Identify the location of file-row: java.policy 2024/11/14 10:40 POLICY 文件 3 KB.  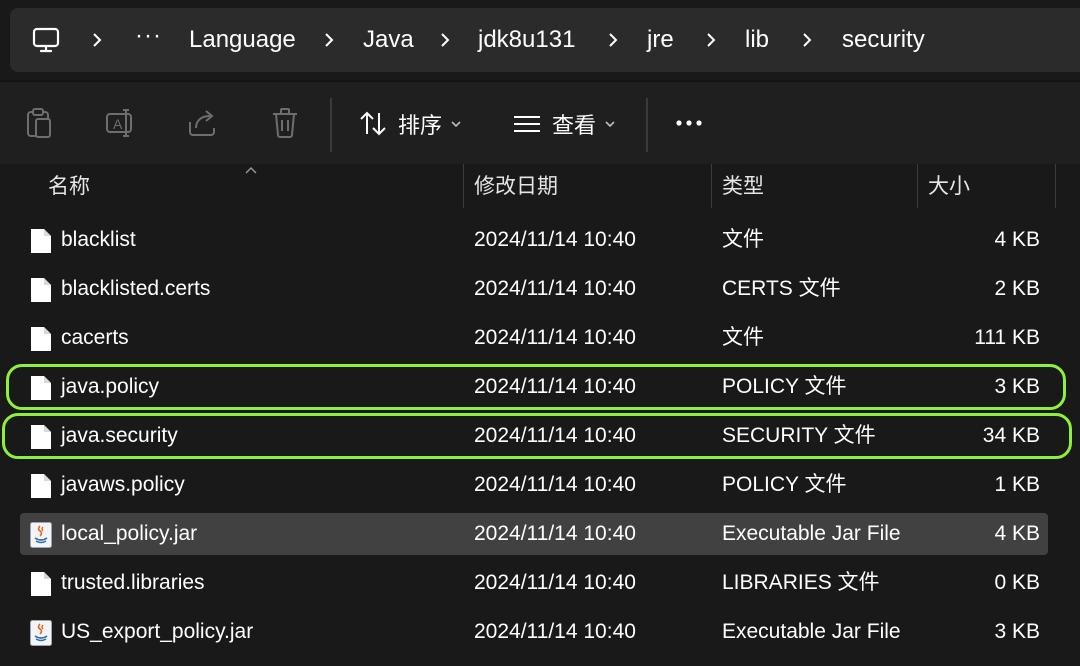
(534, 387).